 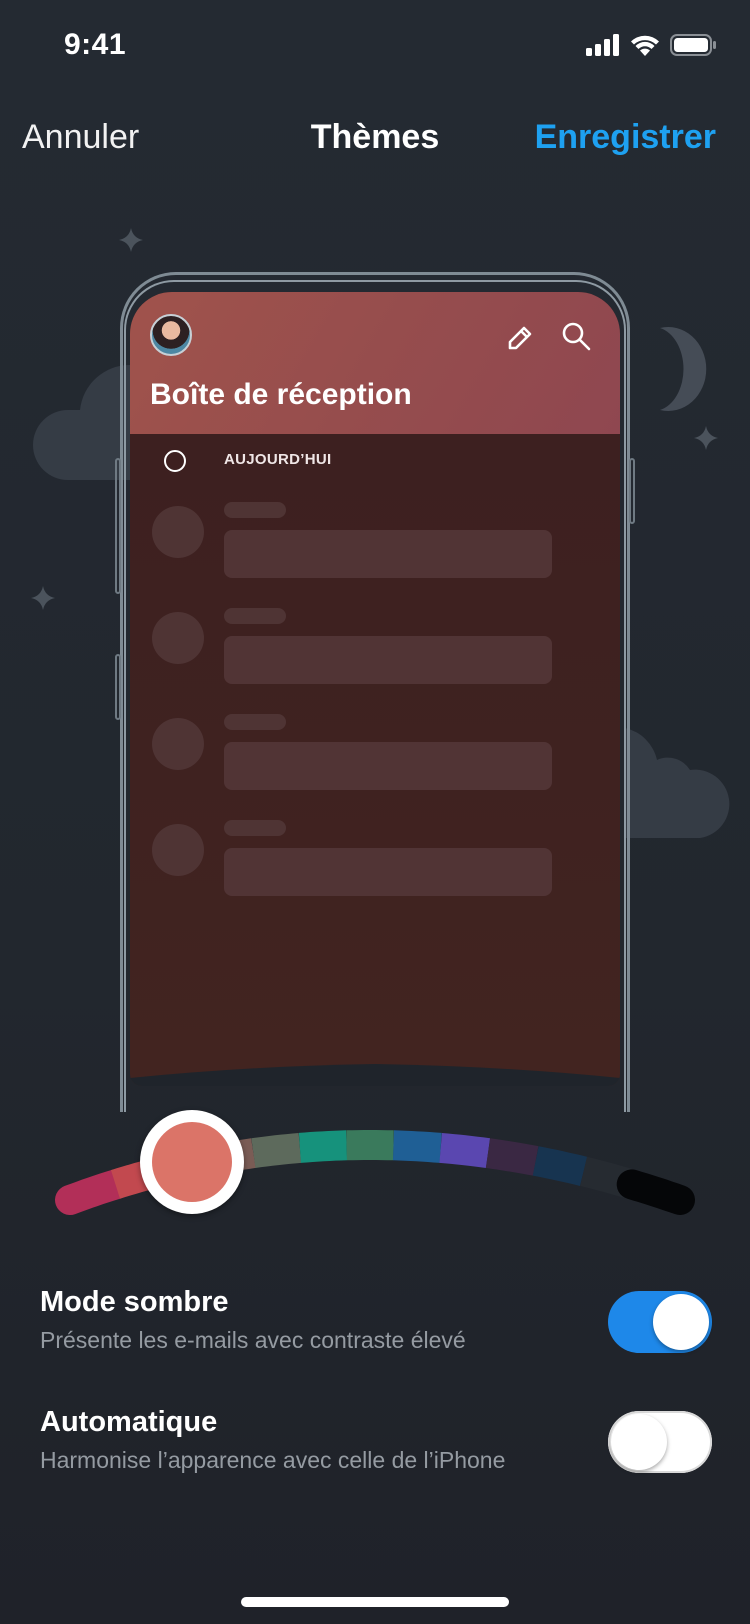 What do you see at coordinates (281, 394) in the screenshot?
I see `inbox-title: Boîte de réception` at bounding box center [281, 394].